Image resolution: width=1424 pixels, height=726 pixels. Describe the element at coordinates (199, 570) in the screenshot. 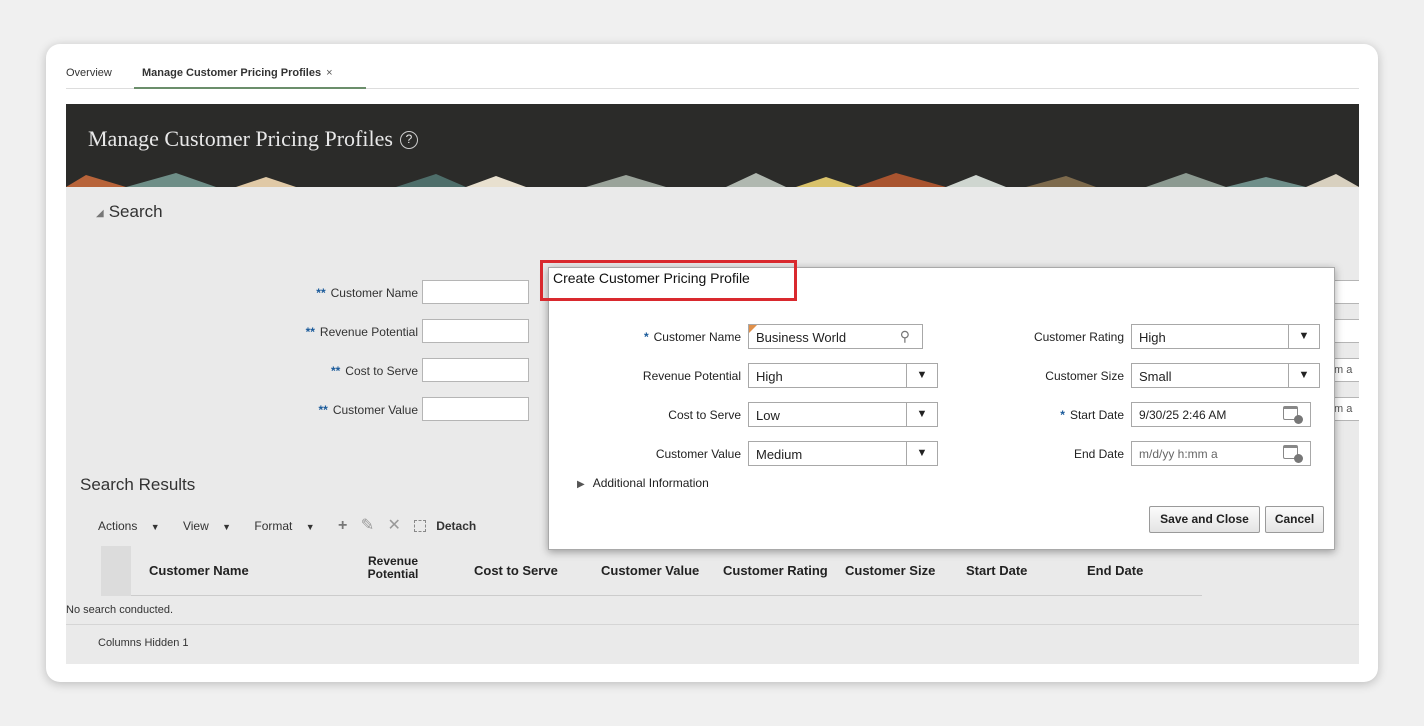

I see `column-customer-name: Customer Name` at that location.